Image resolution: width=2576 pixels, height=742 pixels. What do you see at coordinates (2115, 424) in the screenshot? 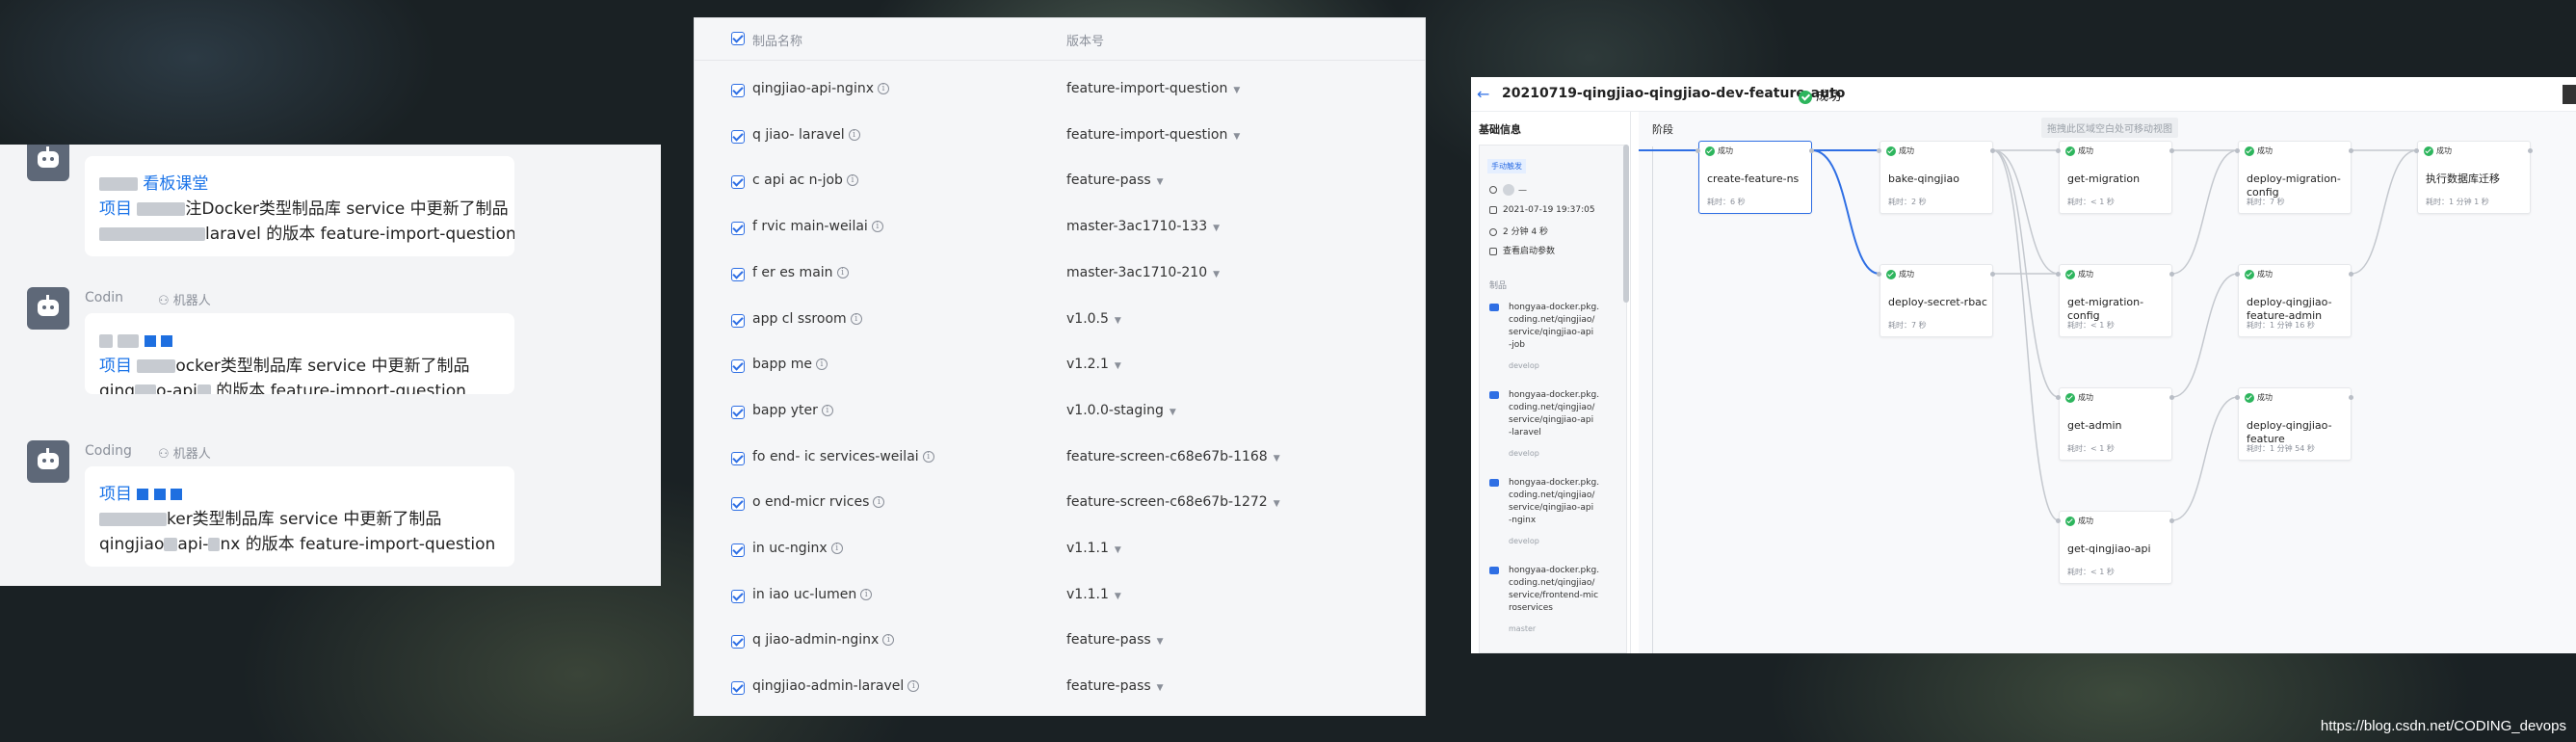
I see `pipeline-stage-node: 成功 get-admin 耗时：< 1 秒` at bounding box center [2115, 424].